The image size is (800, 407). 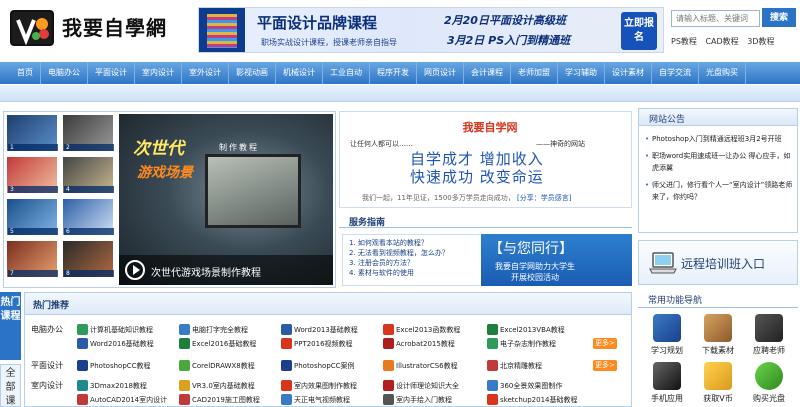 I want to click on site-logo: 我要自學網, so click(x=94, y=28).